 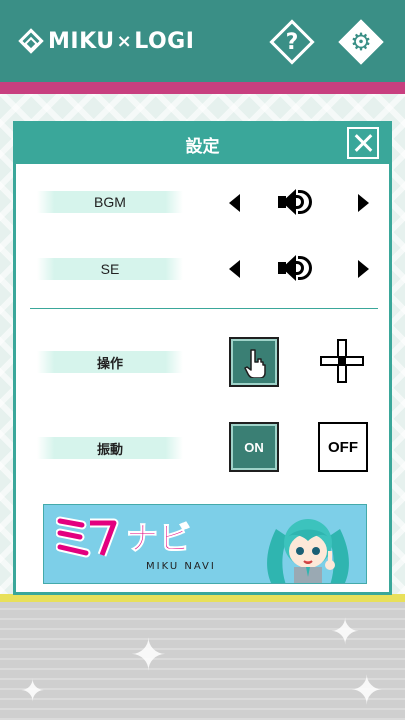 I want to click on bgm-decrease-arrow-icon, so click(x=234, y=203).